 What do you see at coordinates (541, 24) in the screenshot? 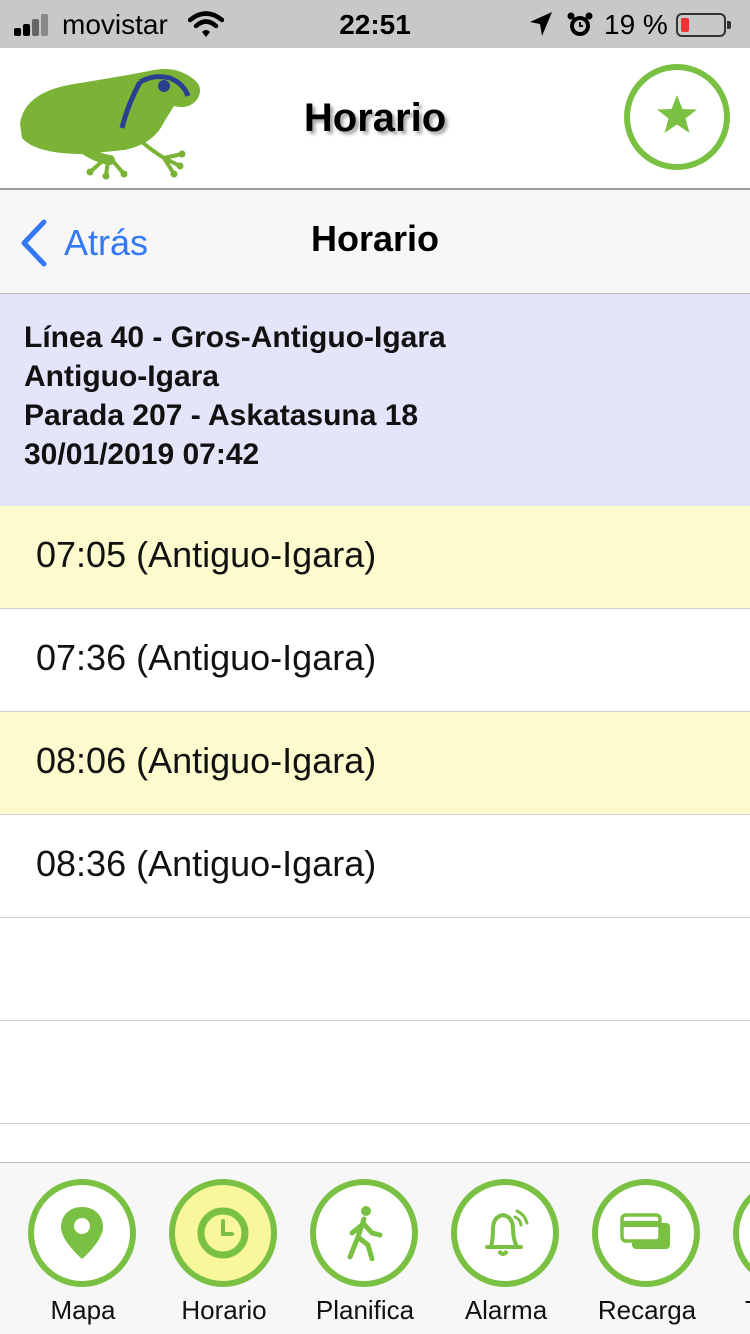
I see `location-arrow-icon` at bounding box center [541, 24].